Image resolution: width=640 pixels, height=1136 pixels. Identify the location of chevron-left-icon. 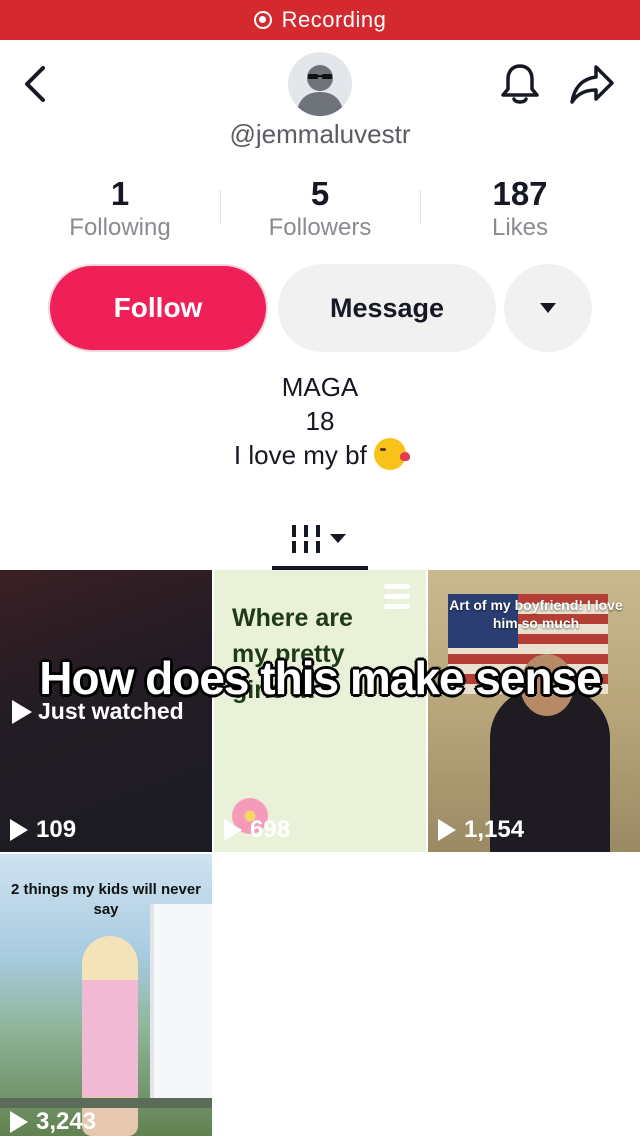
(35, 84).